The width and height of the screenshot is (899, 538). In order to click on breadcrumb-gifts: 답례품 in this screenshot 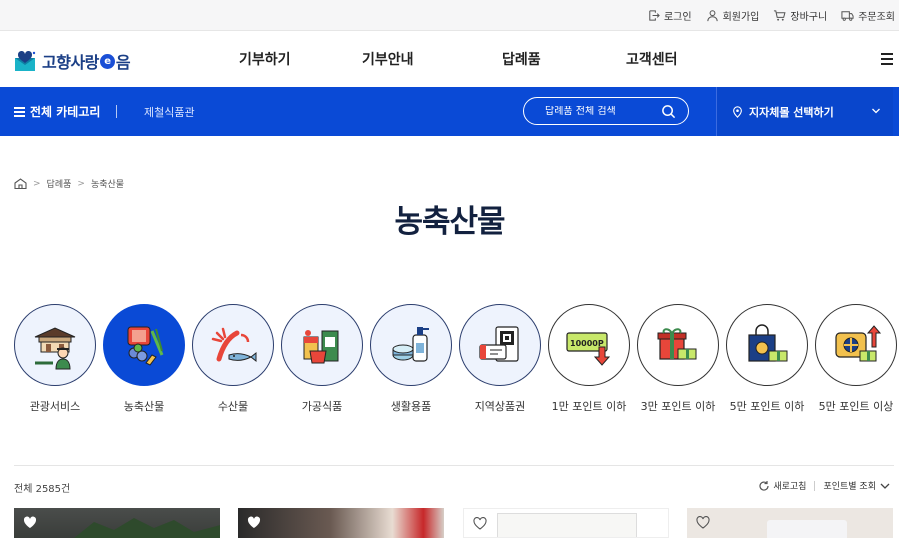, I will do `click(59, 183)`.